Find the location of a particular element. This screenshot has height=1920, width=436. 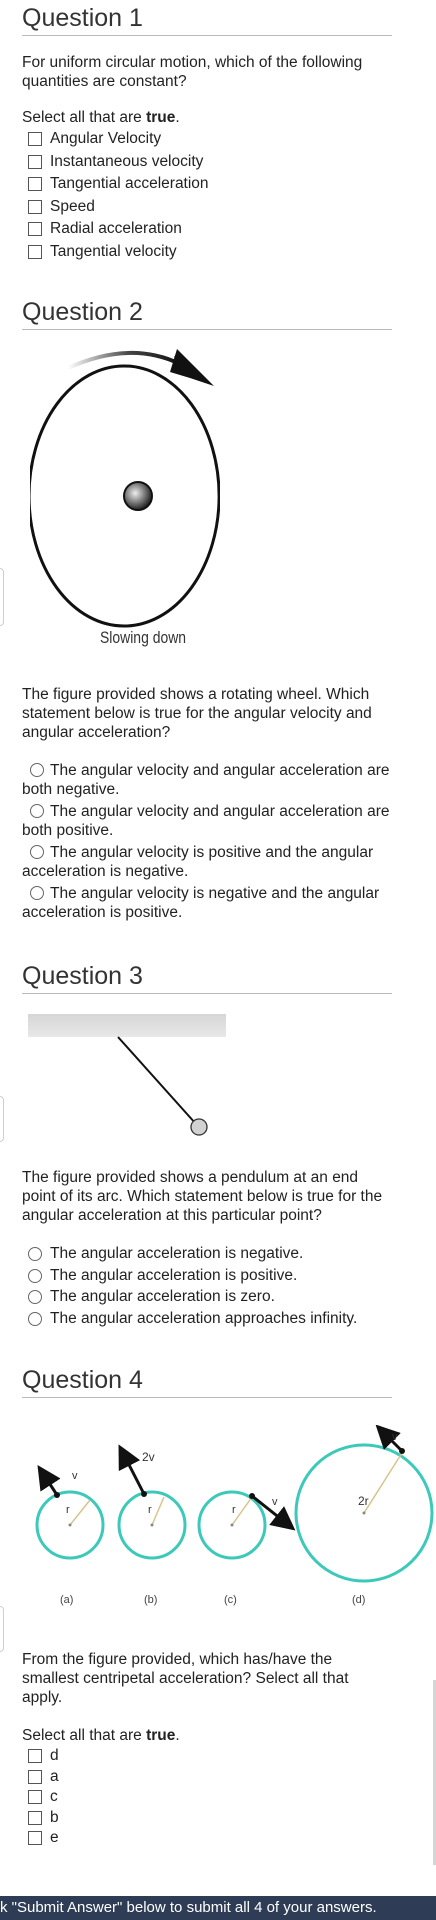

question-1-option: Speed is located at coordinates (61, 207).